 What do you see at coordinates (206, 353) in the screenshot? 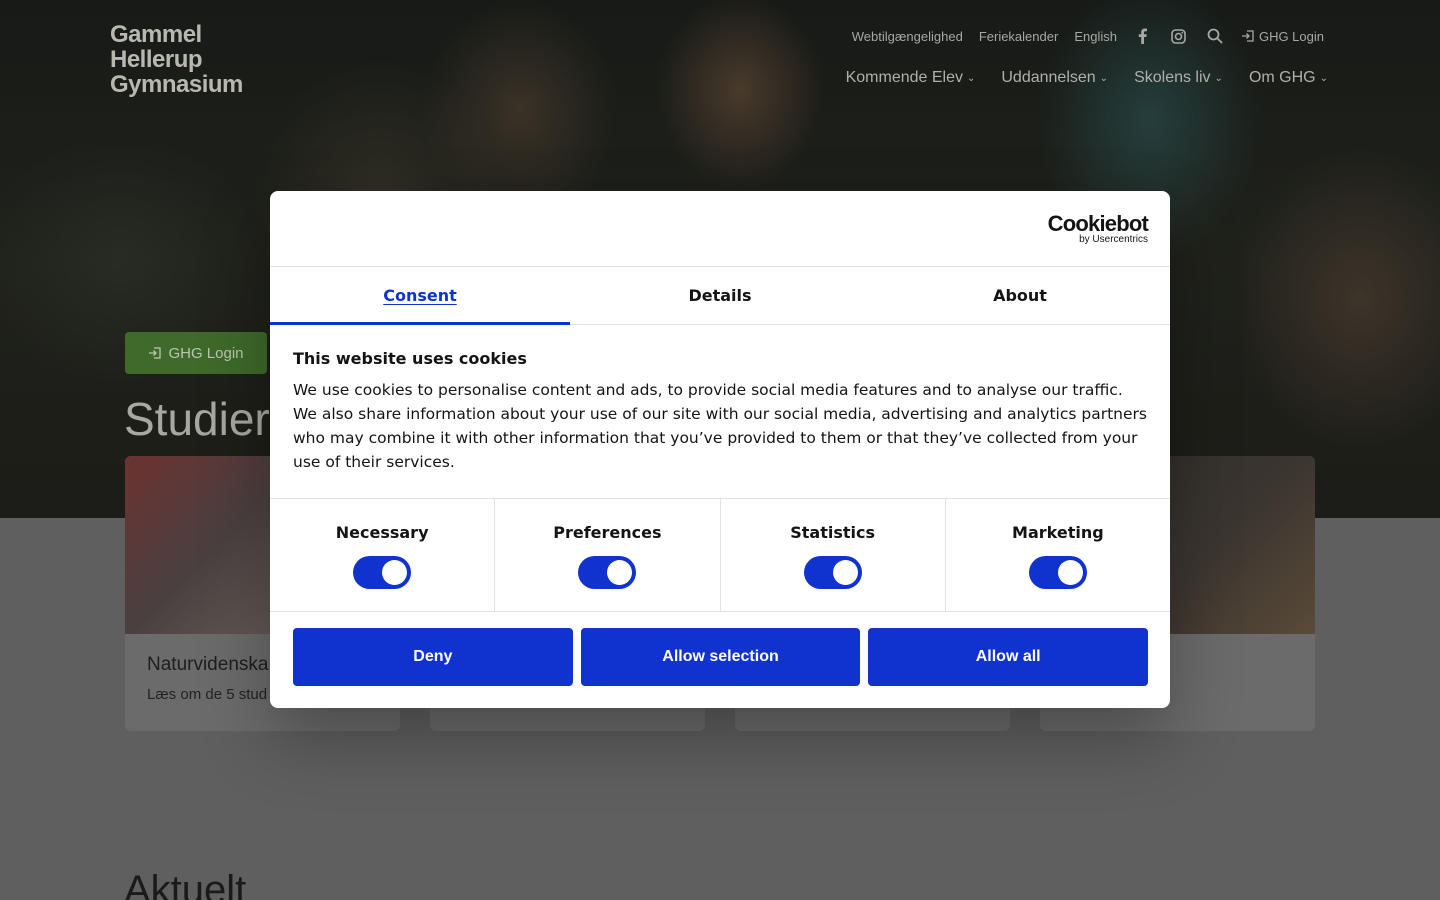
I see `hero-login-label: GHG Login` at bounding box center [206, 353].